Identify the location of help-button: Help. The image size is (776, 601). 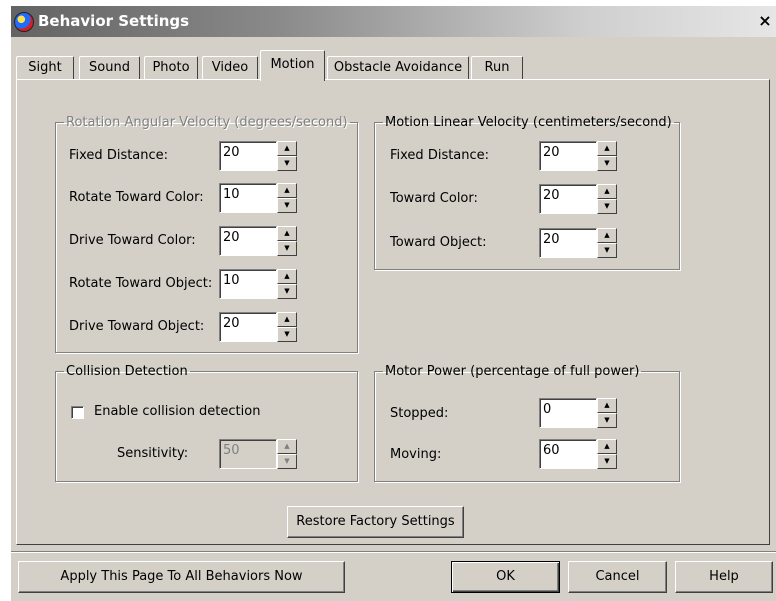
(724, 577).